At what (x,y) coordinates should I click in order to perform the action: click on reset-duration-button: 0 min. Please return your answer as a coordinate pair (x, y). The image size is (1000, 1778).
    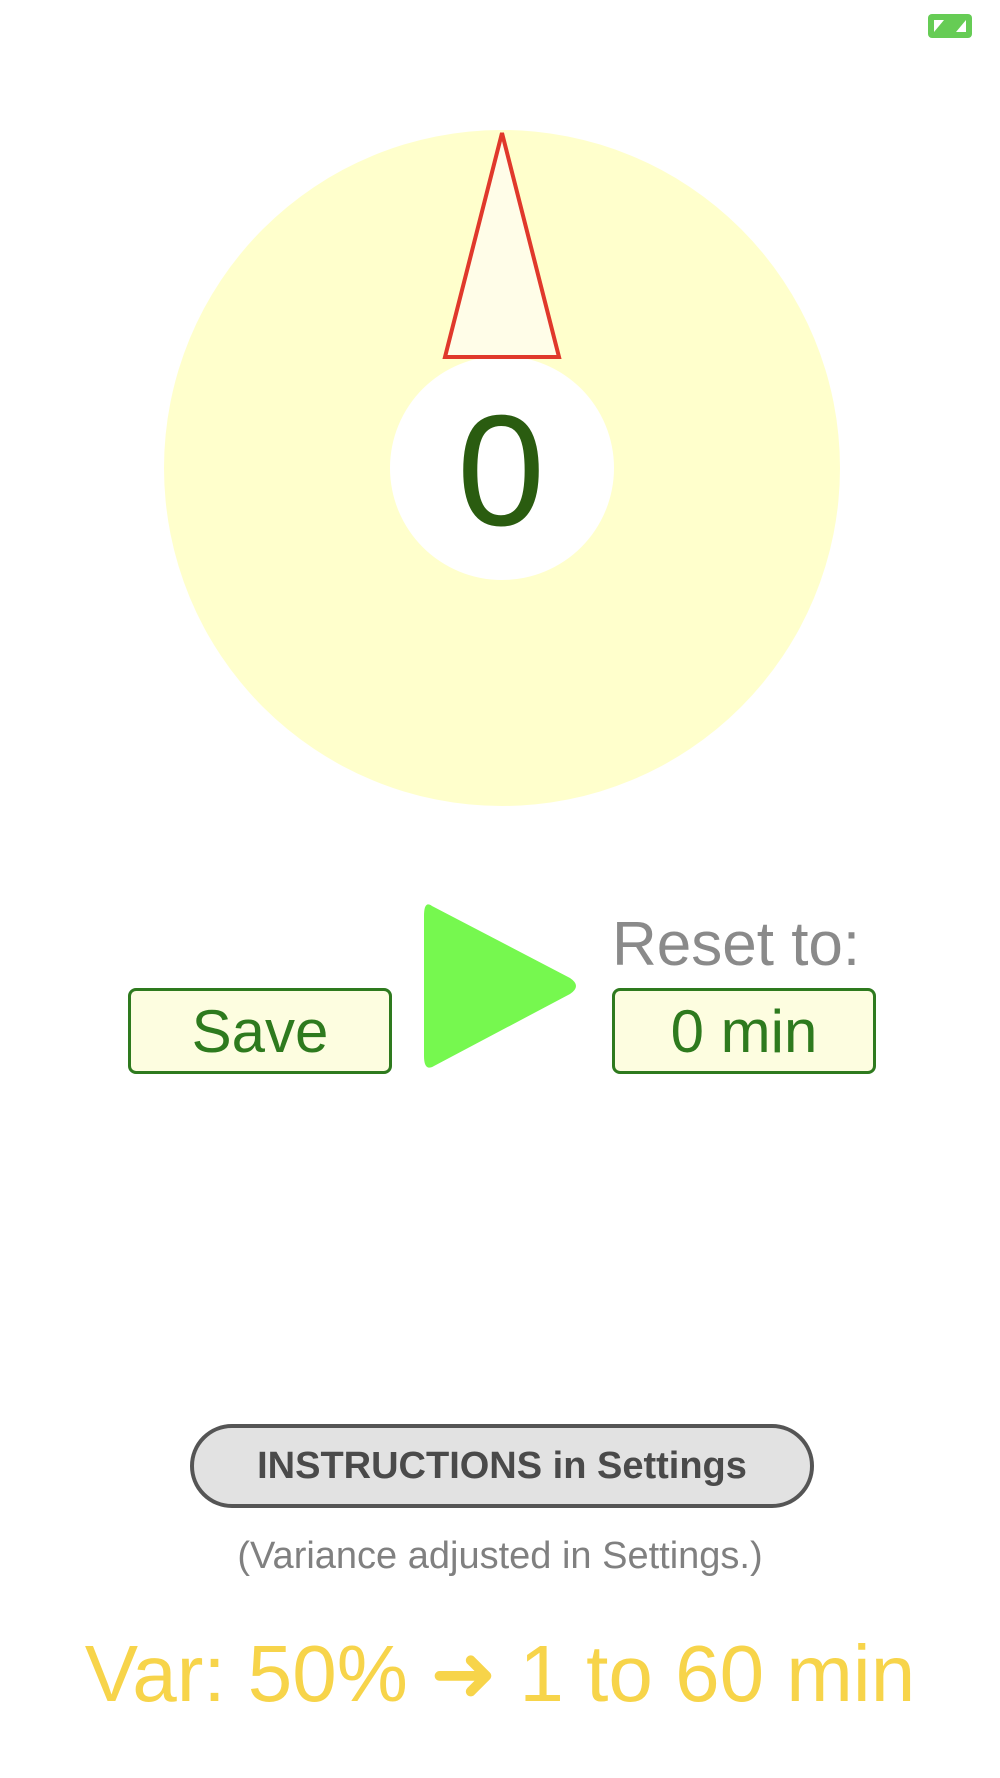
    Looking at the image, I should click on (744, 1031).